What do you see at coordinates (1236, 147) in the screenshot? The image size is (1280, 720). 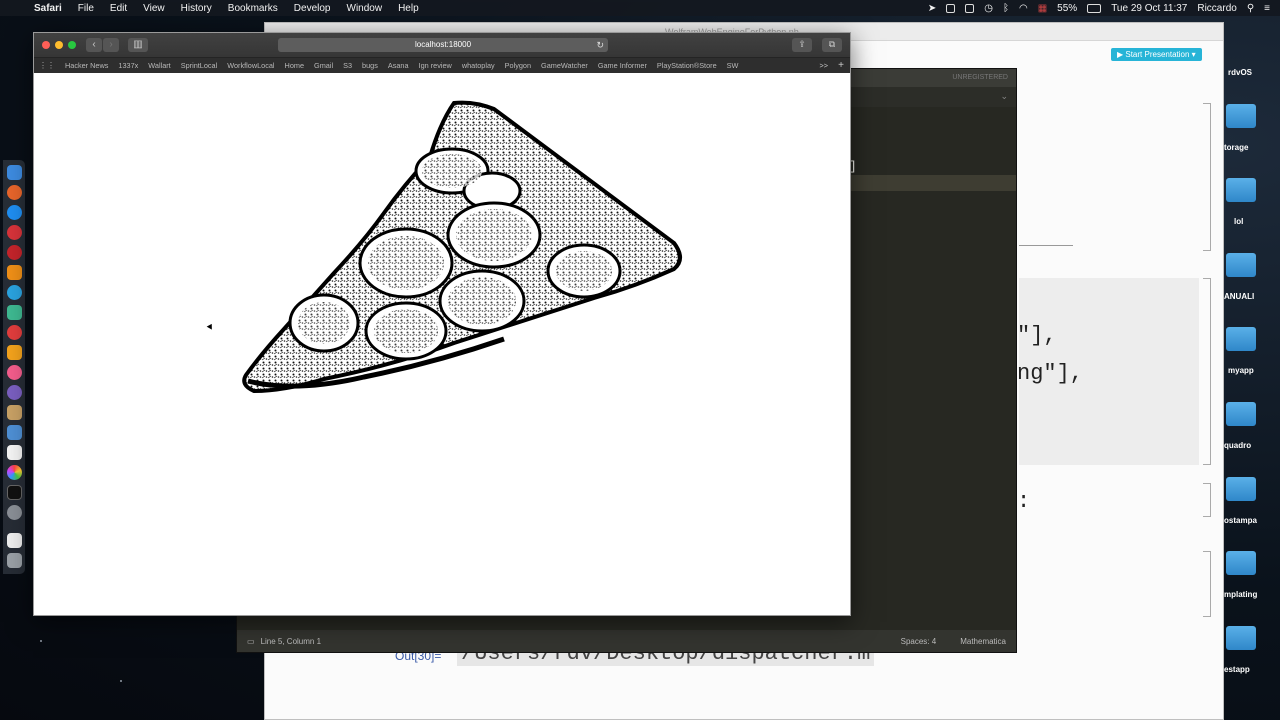 I see `desktop-item-label: torage` at bounding box center [1236, 147].